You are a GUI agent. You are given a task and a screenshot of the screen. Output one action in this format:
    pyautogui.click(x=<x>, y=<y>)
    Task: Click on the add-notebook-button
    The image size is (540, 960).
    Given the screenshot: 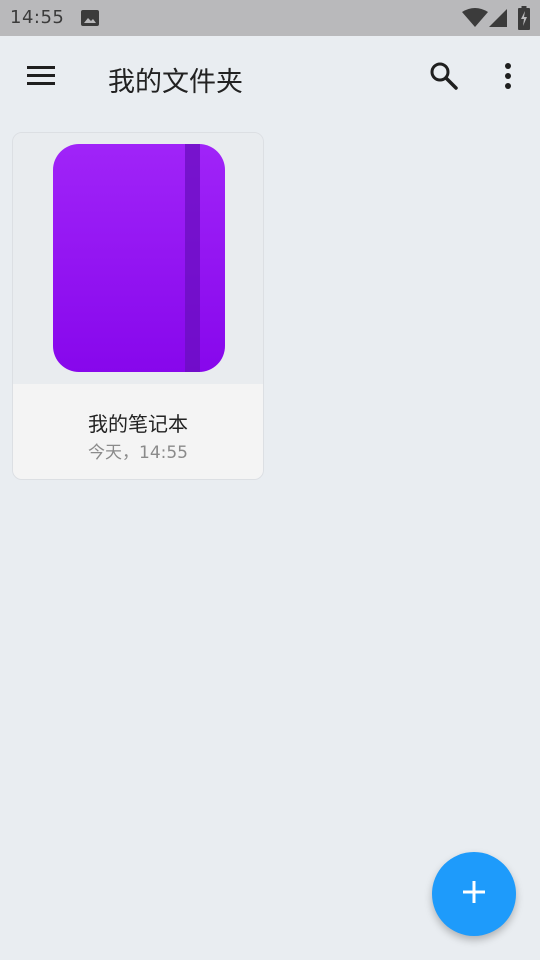 What is the action you would take?
    pyautogui.click(x=474, y=894)
    